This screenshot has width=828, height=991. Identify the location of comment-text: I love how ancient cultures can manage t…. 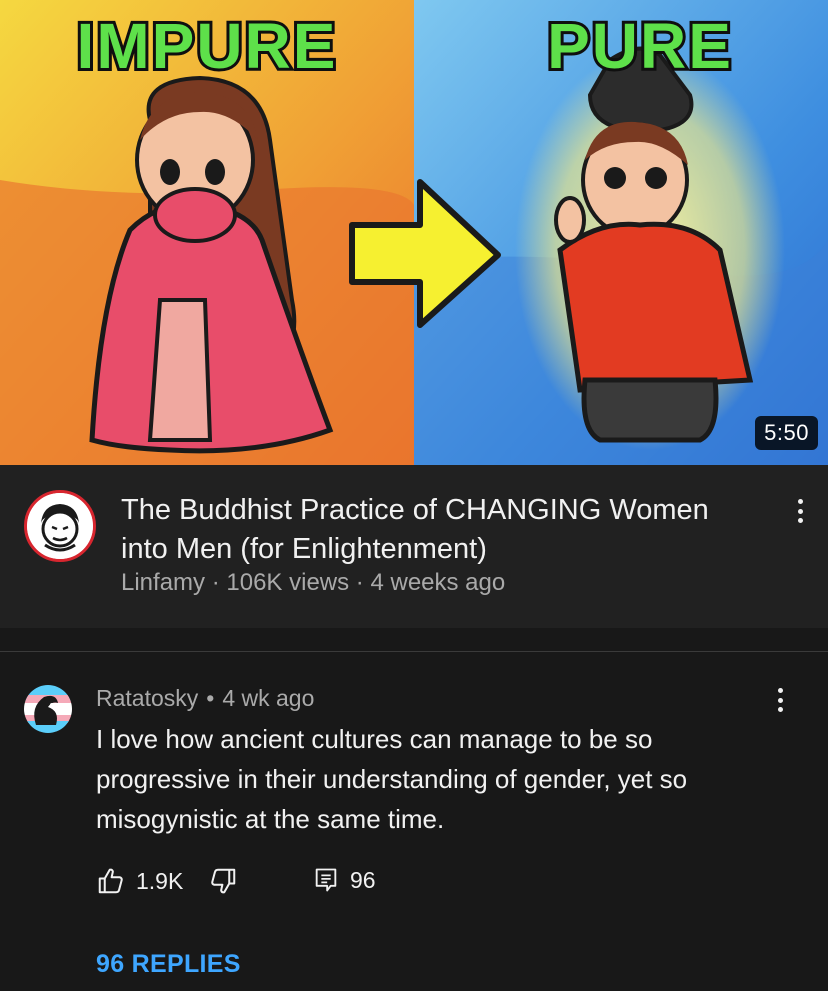
(392, 779).